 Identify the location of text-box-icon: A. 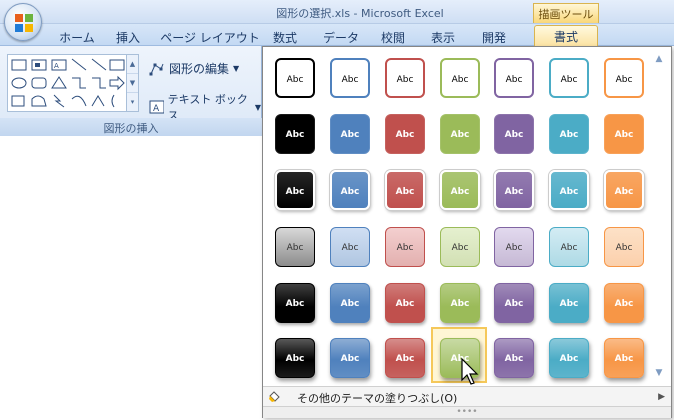
(156, 107).